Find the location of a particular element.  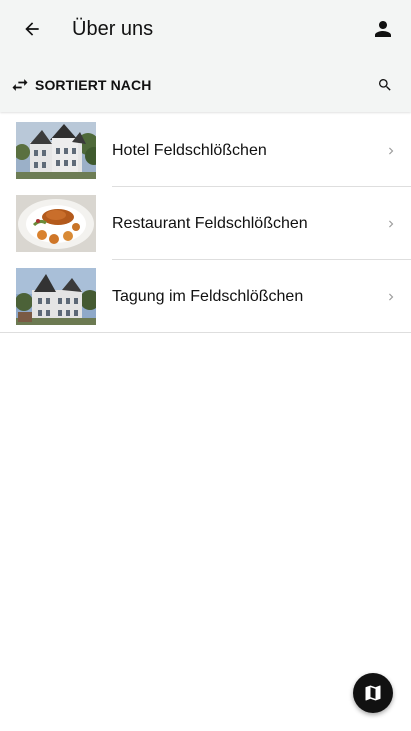

page-title: Über uns is located at coordinates (113, 28).